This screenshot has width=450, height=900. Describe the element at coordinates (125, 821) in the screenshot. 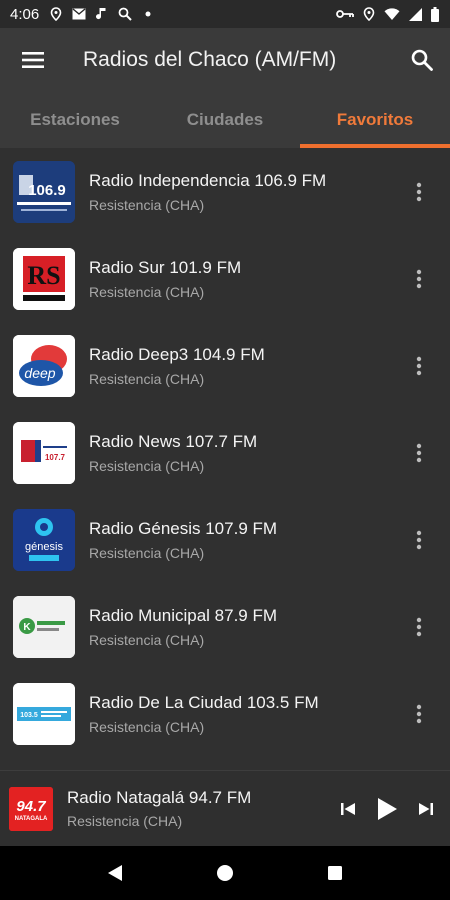

I see `now-playing-city: Resistencia (CHA)` at that location.